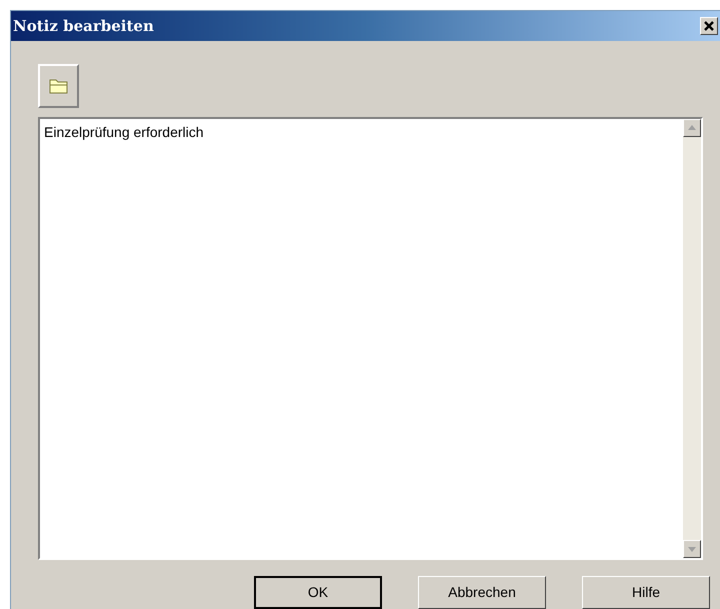  What do you see at coordinates (482, 592) in the screenshot?
I see `dialog-button: Abbrechen` at bounding box center [482, 592].